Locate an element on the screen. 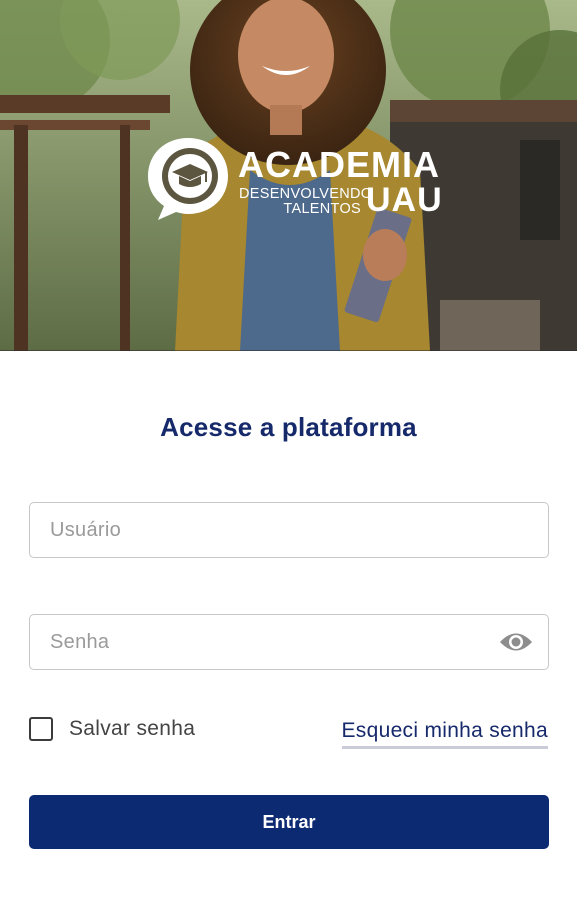  eye-icon is located at coordinates (516, 642).